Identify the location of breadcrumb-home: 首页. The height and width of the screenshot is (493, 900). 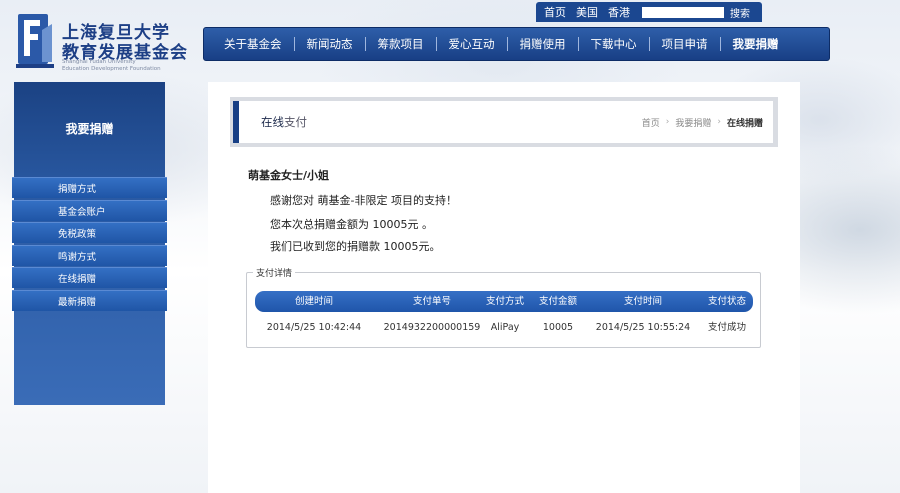
(651, 122).